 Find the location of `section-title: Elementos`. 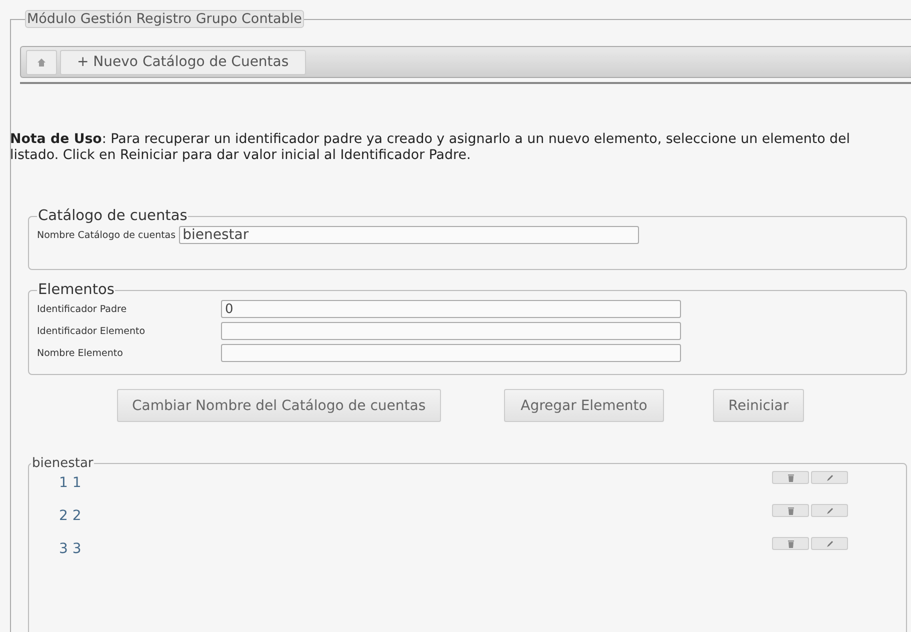

section-title: Elementos is located at coordinates (76, 290).